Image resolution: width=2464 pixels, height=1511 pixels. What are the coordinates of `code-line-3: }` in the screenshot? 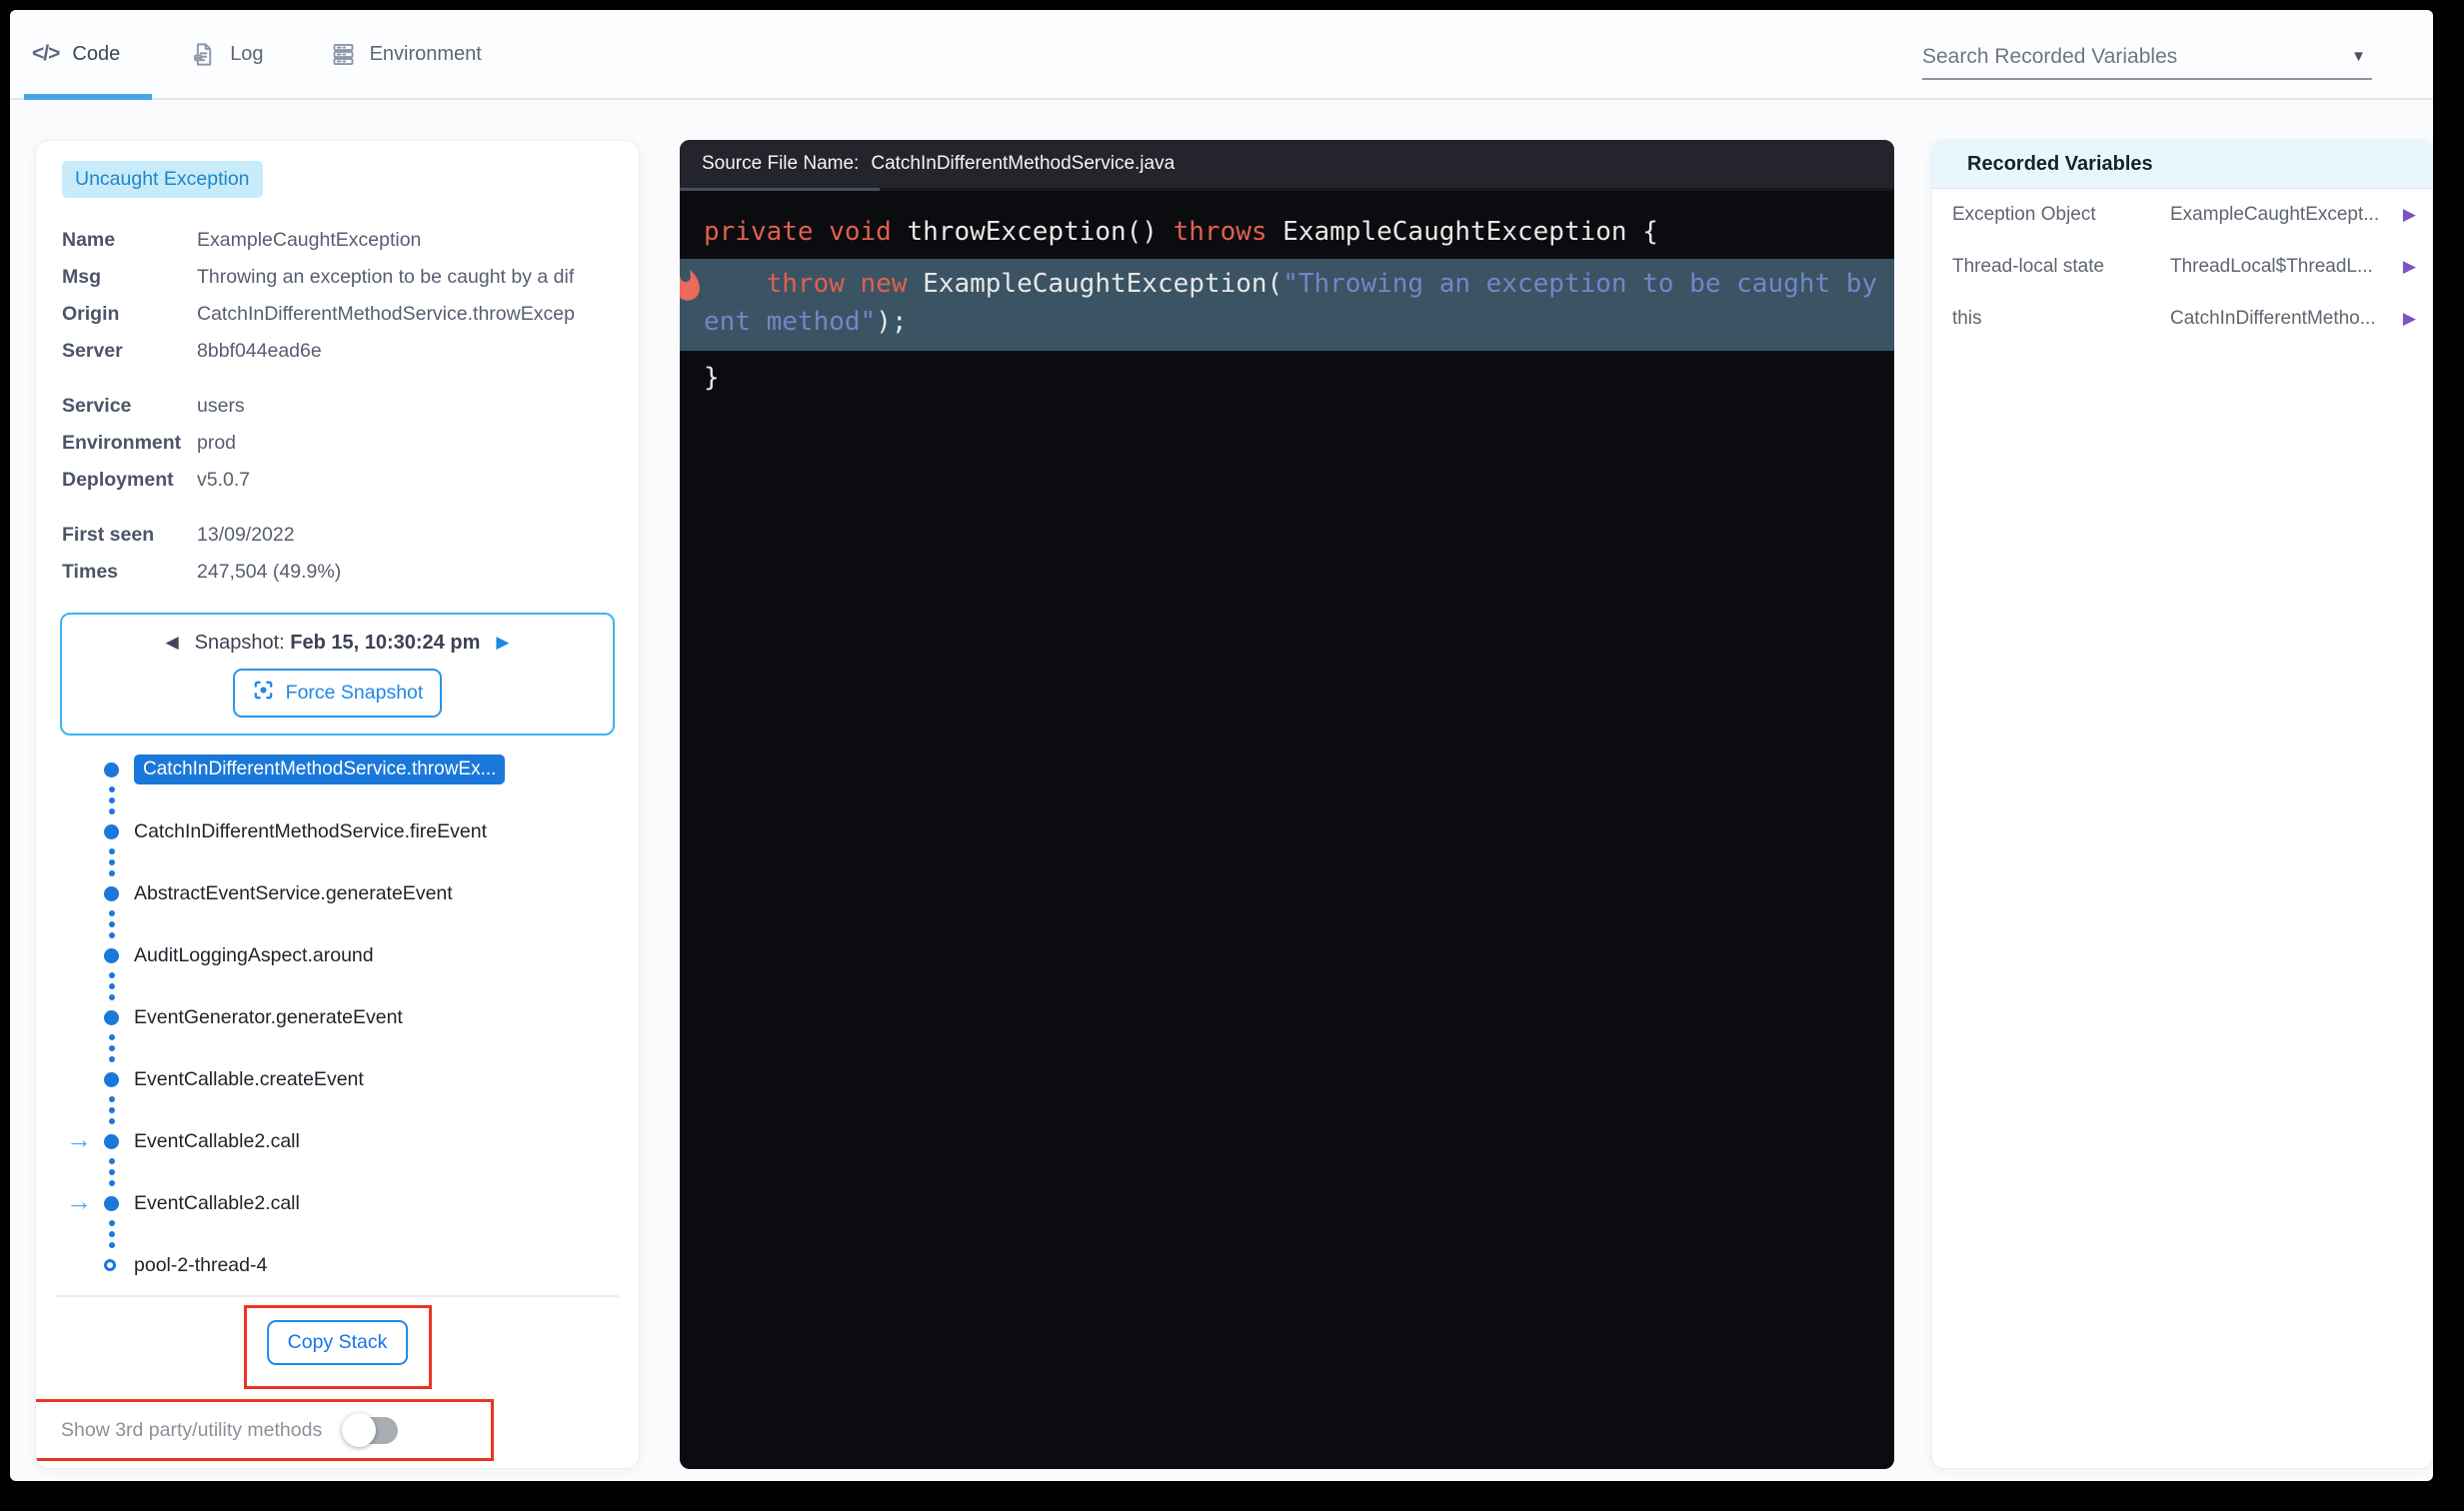 It's located at (712, 378).